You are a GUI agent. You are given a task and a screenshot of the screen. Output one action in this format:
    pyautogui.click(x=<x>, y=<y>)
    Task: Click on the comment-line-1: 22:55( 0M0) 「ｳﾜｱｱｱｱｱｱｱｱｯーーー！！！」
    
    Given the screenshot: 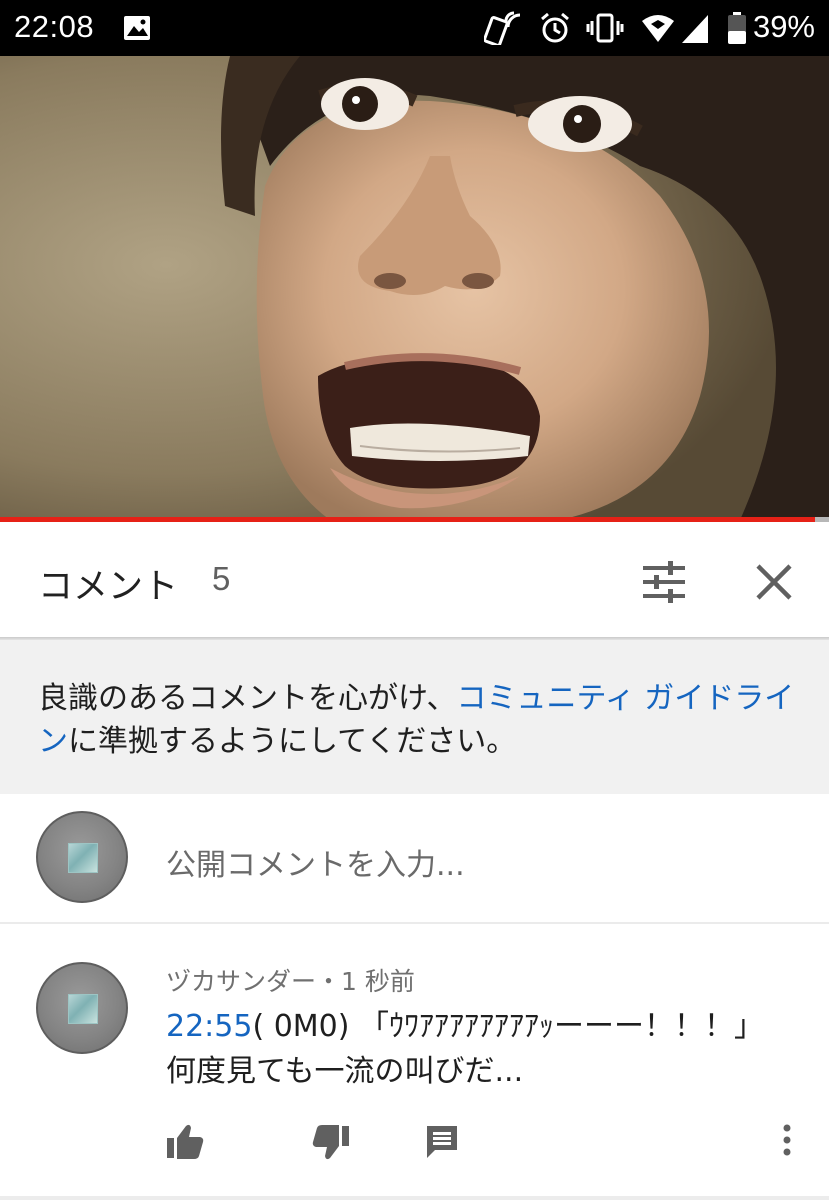 What is the action you would take?
    pyautogui.click(x=486, y=1026)
    